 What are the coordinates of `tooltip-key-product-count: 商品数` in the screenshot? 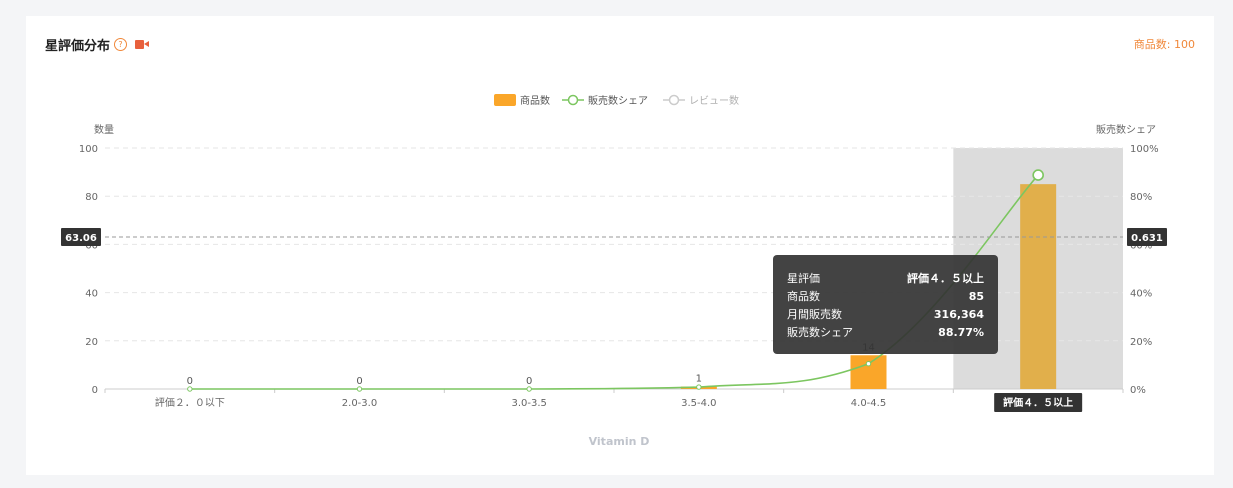 It's located at (803, 296).